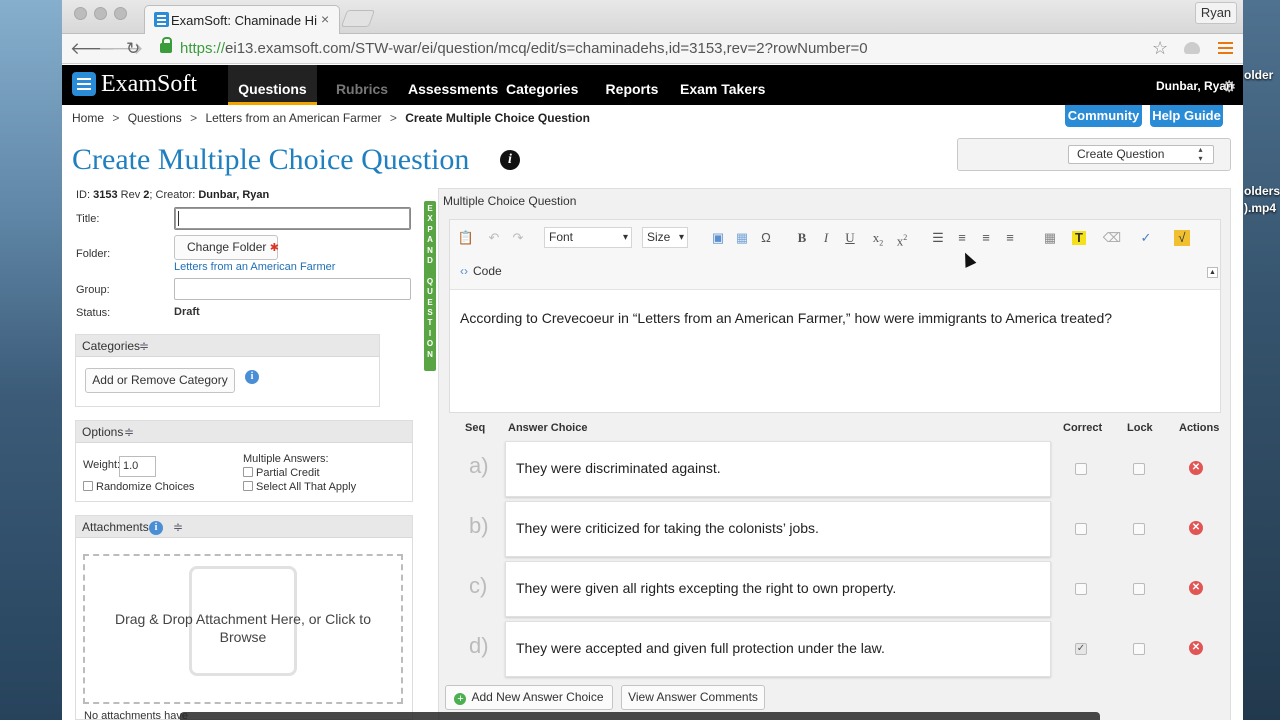 The height and width of the screenshot is (720, 1280). What do you see at coordinates (542, 85) in the screenshot?
I see `nav-categories: Categories` at bounding box center [542, 85].